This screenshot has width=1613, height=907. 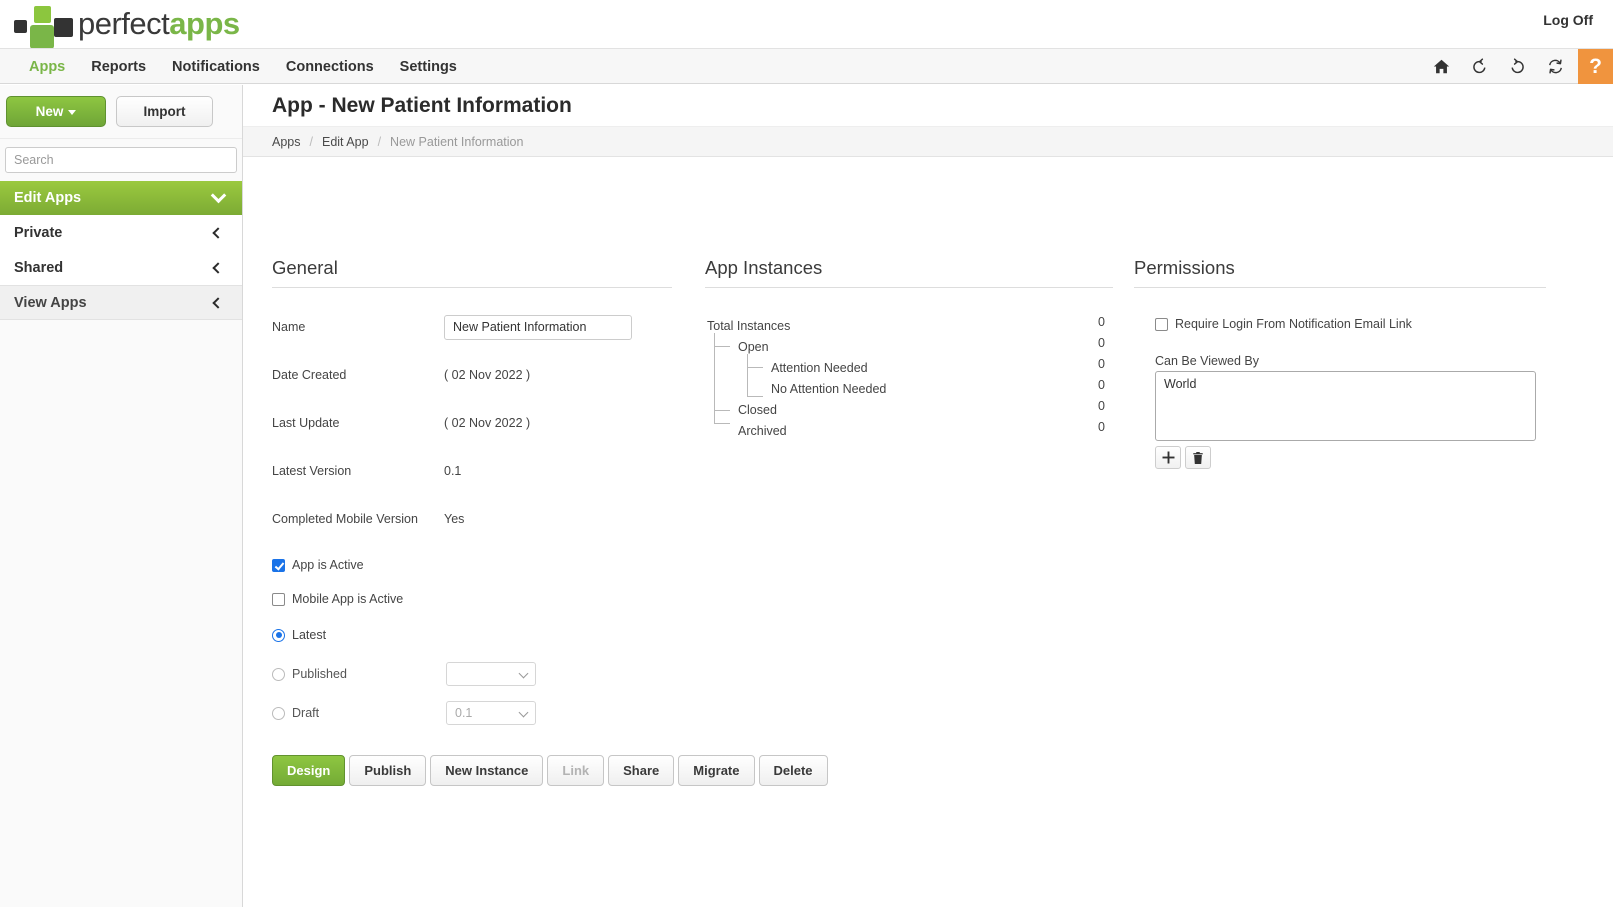 I want to click on breadcrumb-item-apps: Apps, so click(x=286, y=142).